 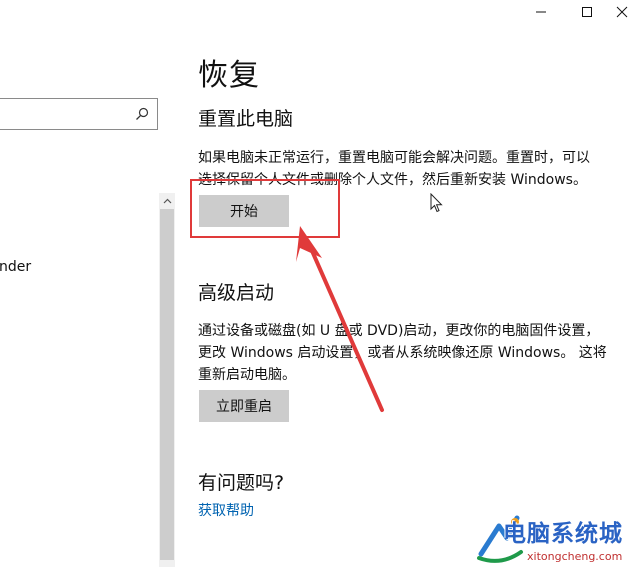 I want to click on sidebar-item-windows-defender: nder, so click(x=15, y=267).